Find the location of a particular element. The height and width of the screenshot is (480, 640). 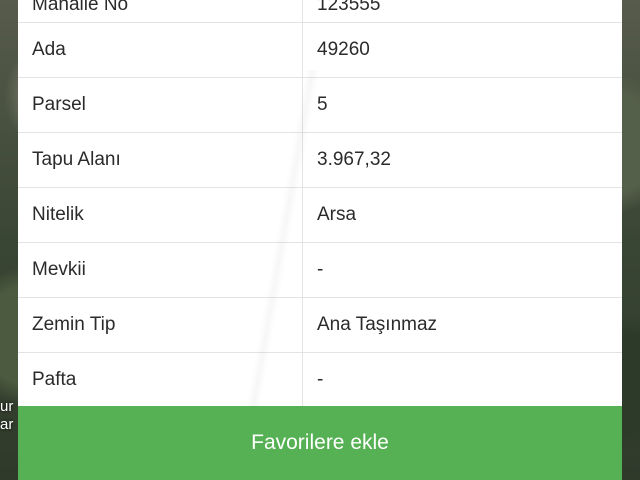

row-key: Mevkii is located at coordinates (160, 270).